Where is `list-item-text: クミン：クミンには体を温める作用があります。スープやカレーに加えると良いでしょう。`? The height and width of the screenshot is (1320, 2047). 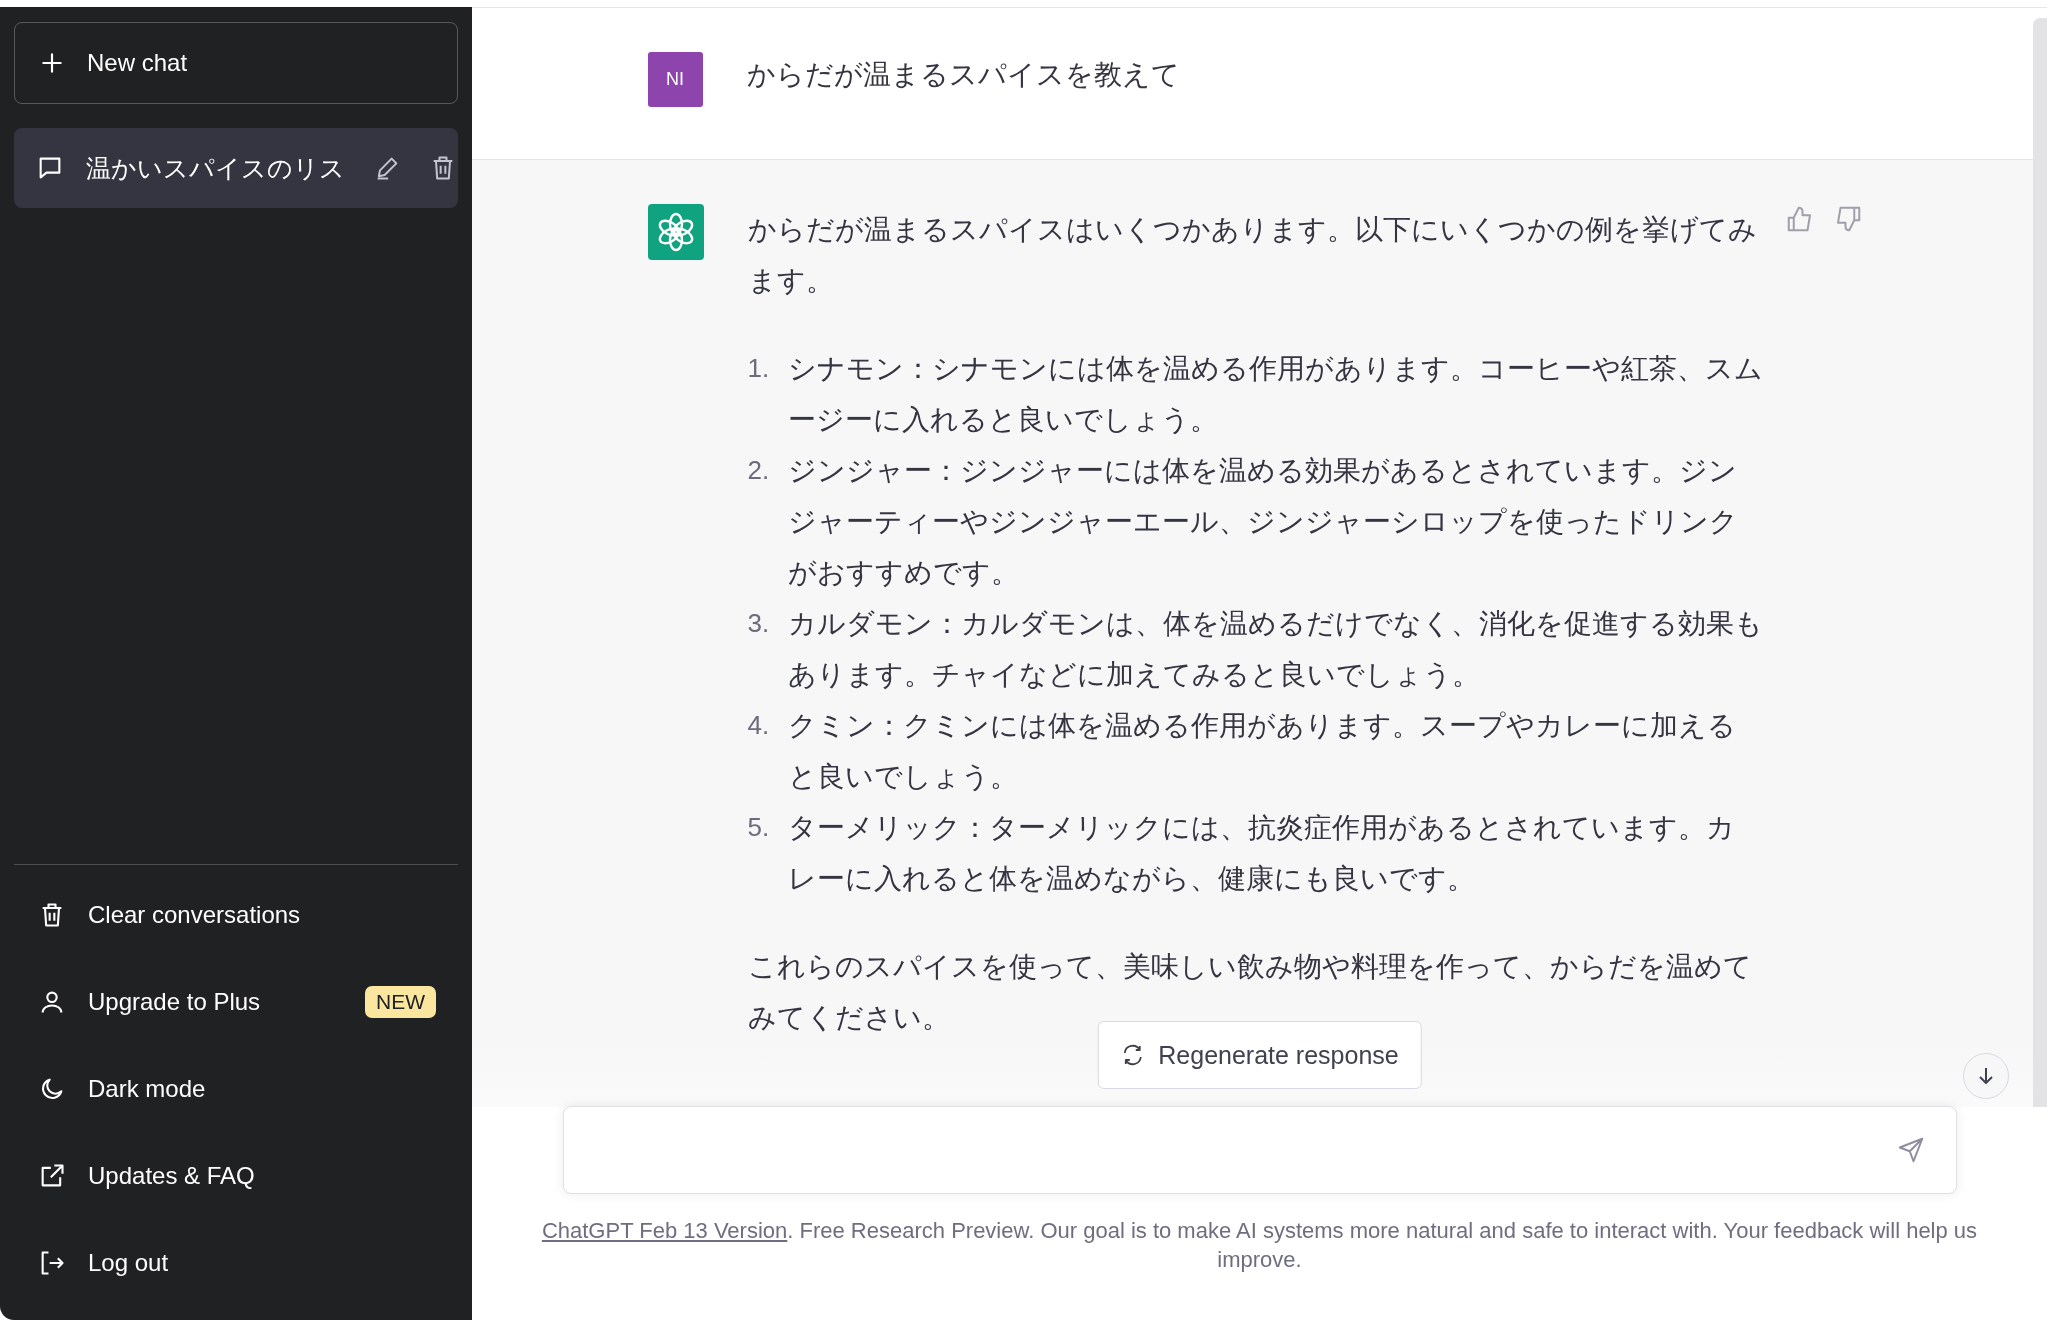
list-item-text: クミン：クミンには体を温める作用があります。スープやカレーに加えると良いでしょう。 is located at coordinates (1262, 751).